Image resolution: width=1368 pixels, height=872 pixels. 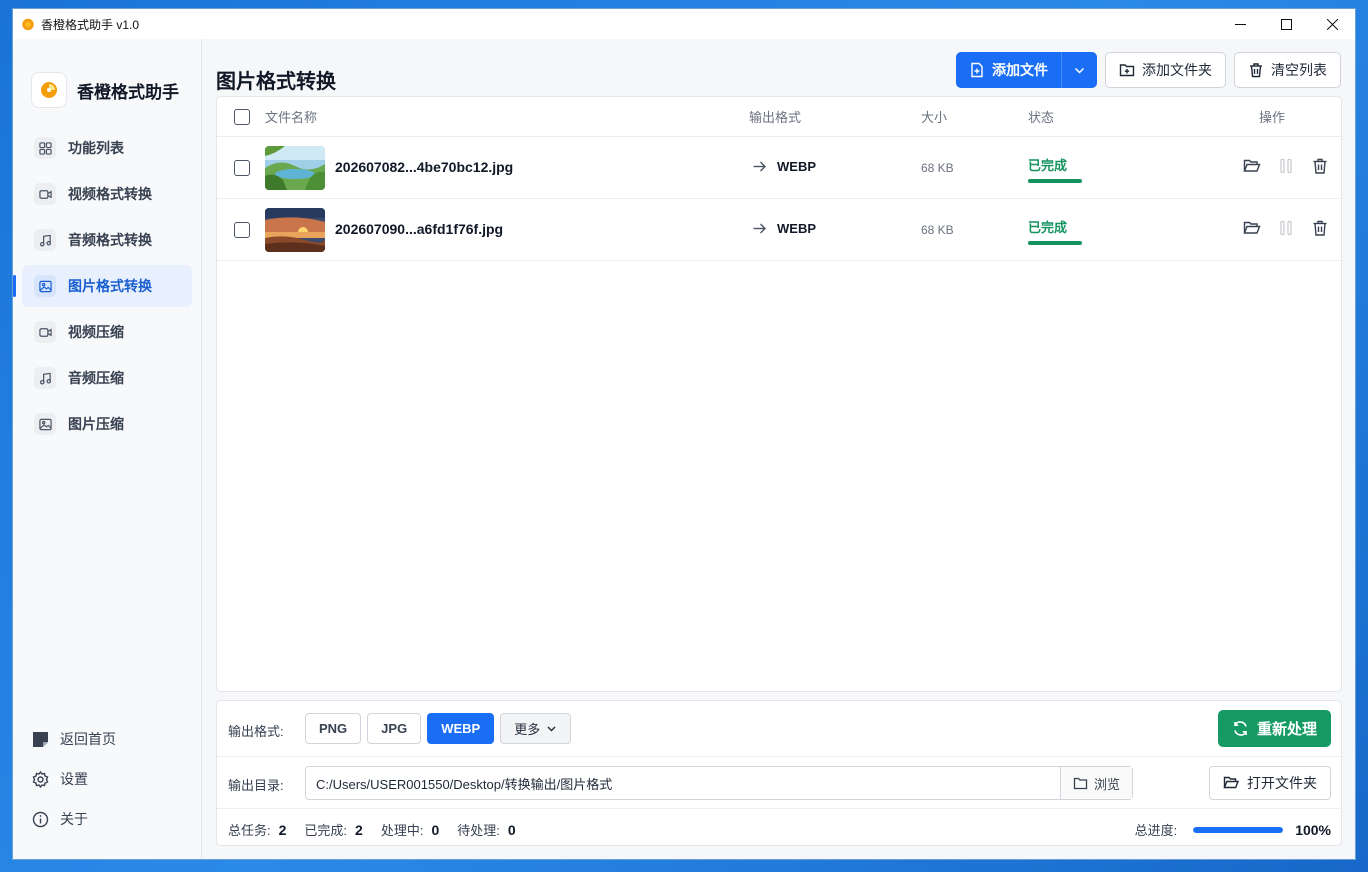 I want to click on progress-value: 100%, so click(x=1313, y=829).